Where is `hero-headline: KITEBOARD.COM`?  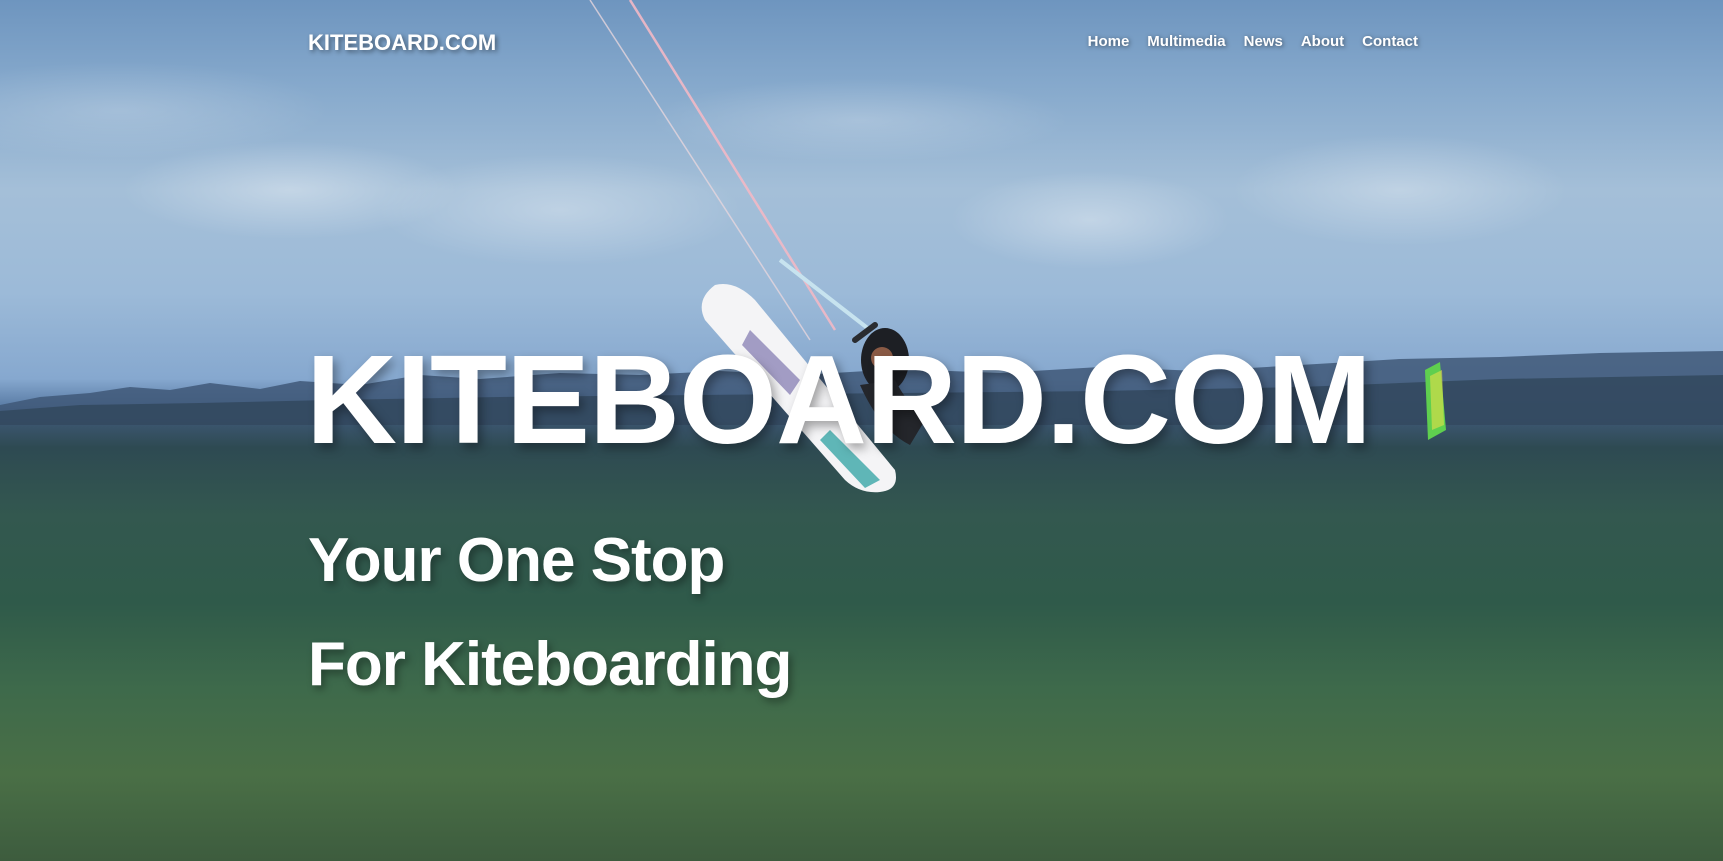
hero-headline: KITEBOARD.COM is located at coordinates (839, 399).